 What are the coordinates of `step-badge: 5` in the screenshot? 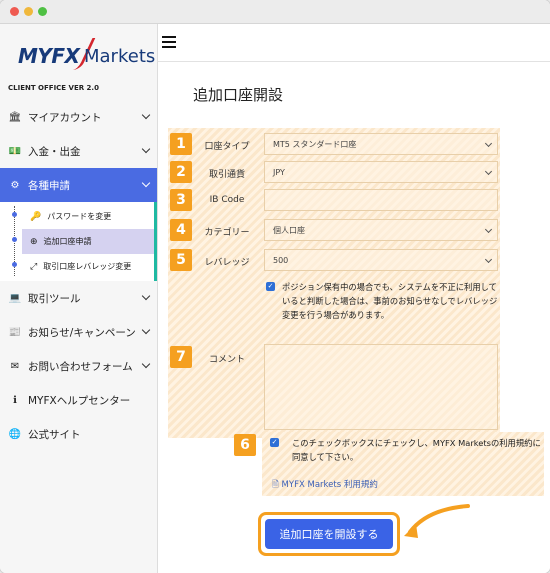 It's located at (181, 260).